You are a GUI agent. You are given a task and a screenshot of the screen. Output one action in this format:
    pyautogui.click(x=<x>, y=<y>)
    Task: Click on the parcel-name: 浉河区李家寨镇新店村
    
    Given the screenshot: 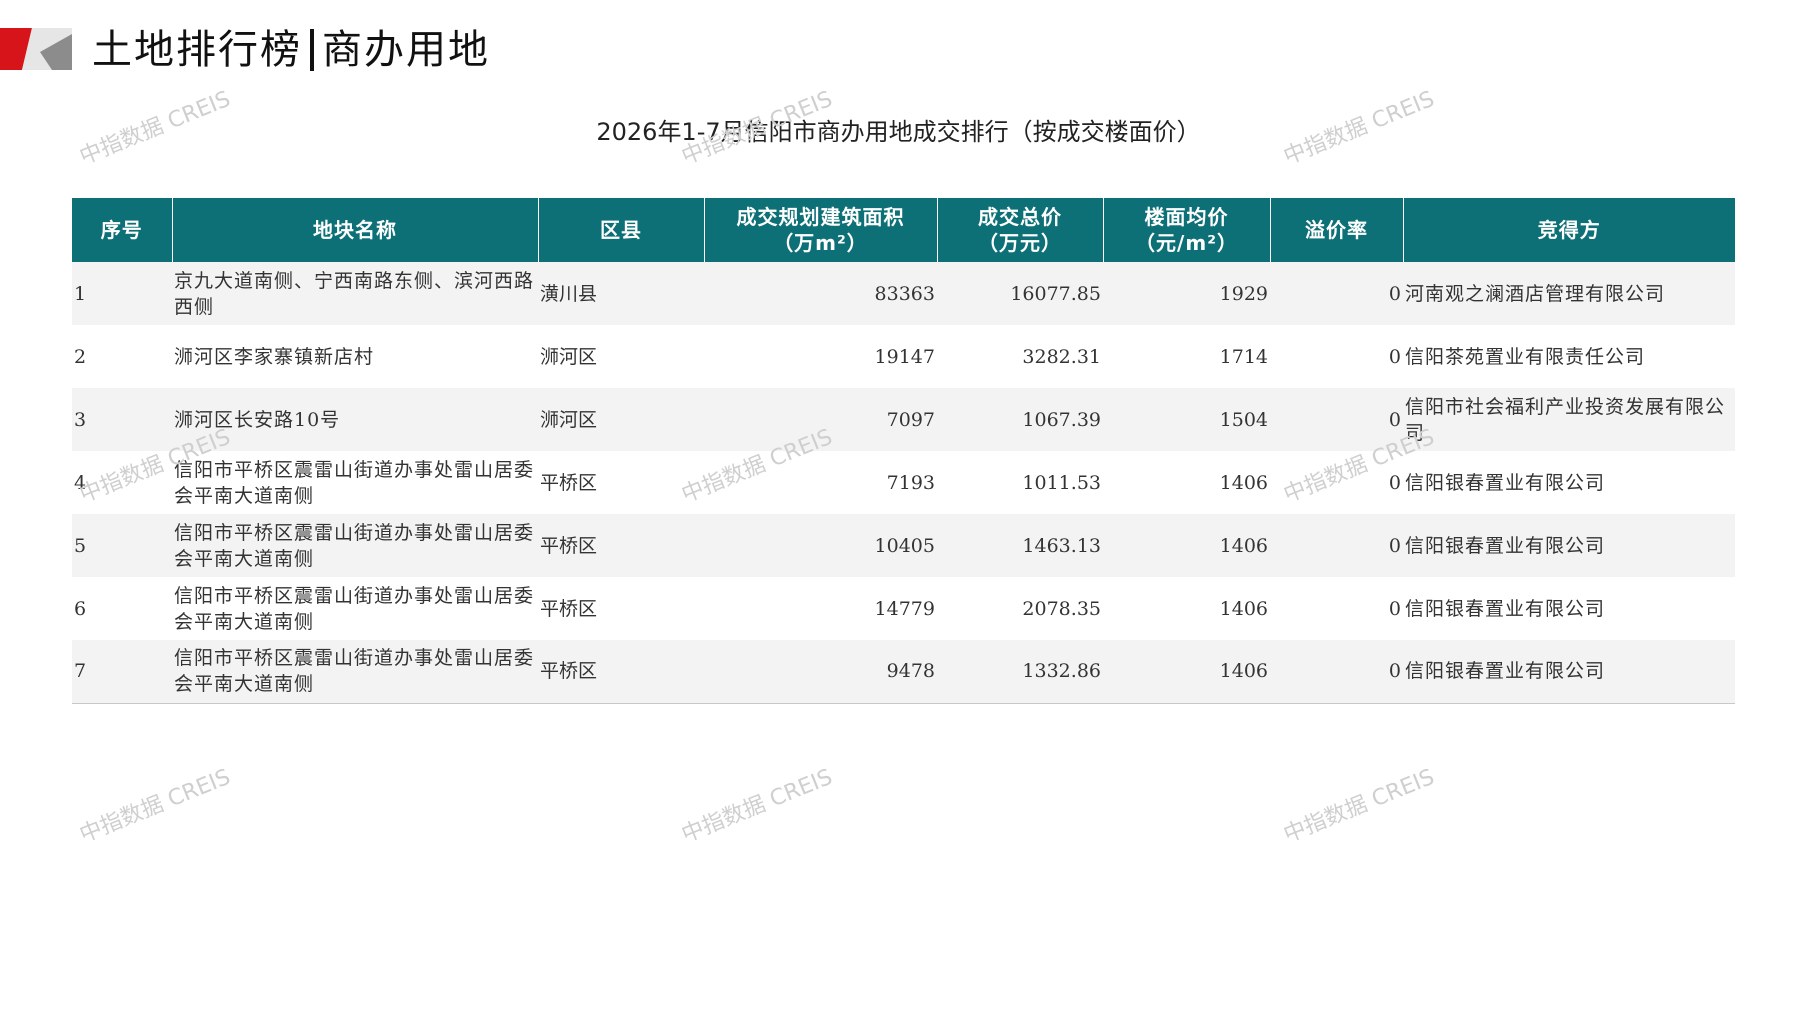 What is the action you would take?
    pyautogui.click(x=355, y=356)
    